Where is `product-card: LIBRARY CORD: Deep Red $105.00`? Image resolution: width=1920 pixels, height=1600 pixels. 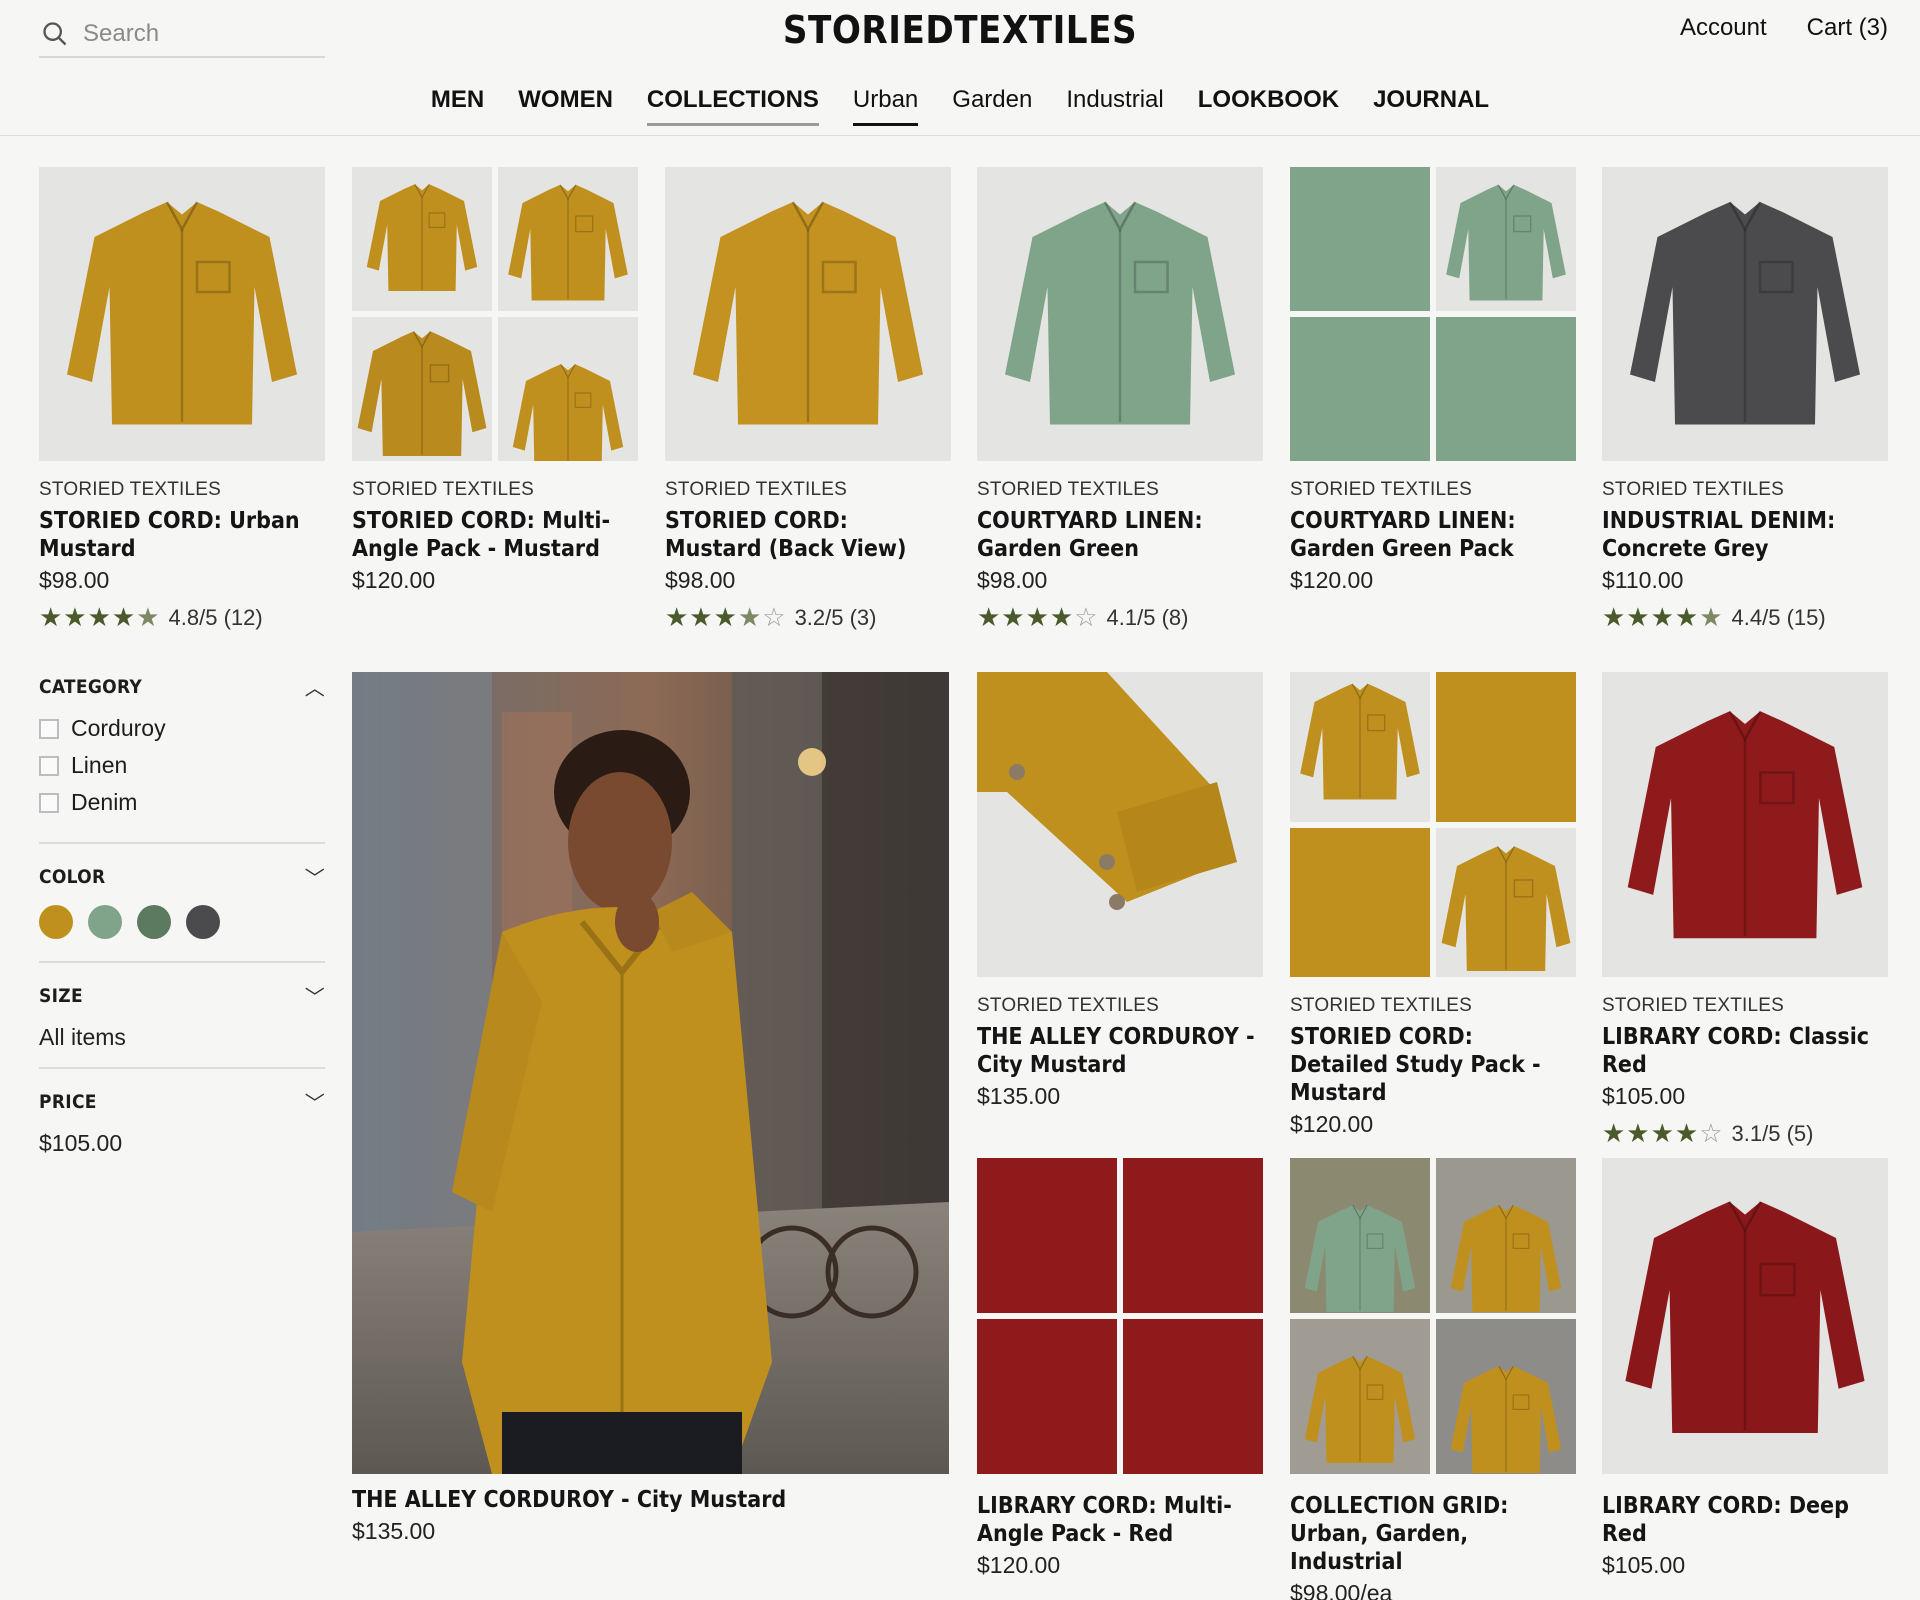
product-card: LIBRARY CORD: Deep Red $105.00 is located at coordinates (1745, 1368).